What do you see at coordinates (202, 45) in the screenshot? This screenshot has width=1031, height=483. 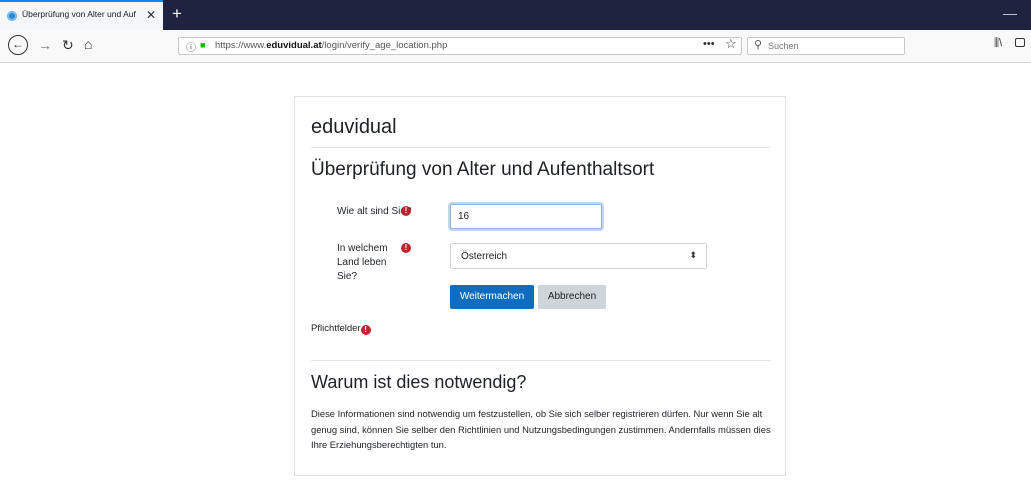 I see `lock-icon: ■` at bounding box center [202, 45].